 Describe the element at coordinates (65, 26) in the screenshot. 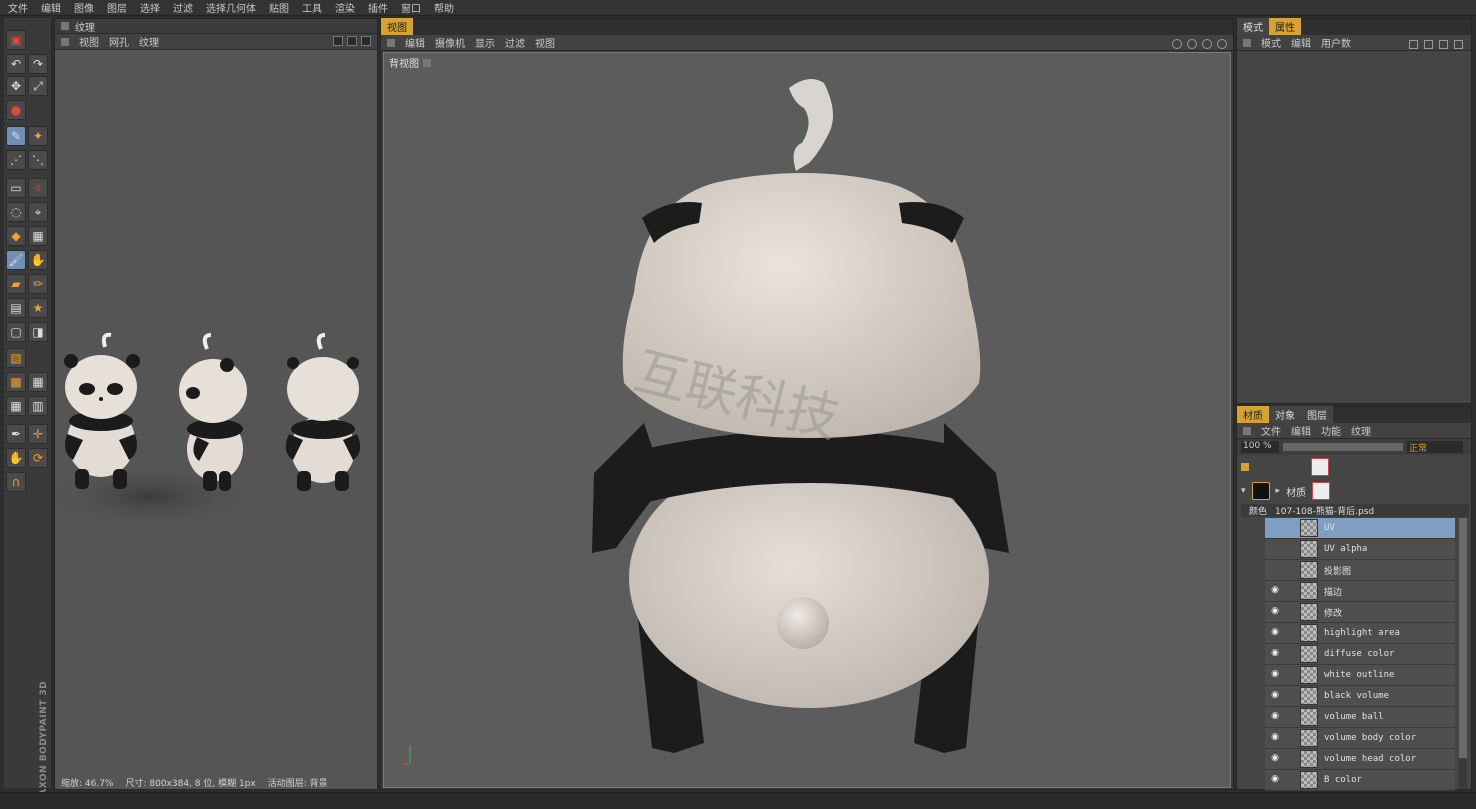

I see `panel-grip-icon` at that location.